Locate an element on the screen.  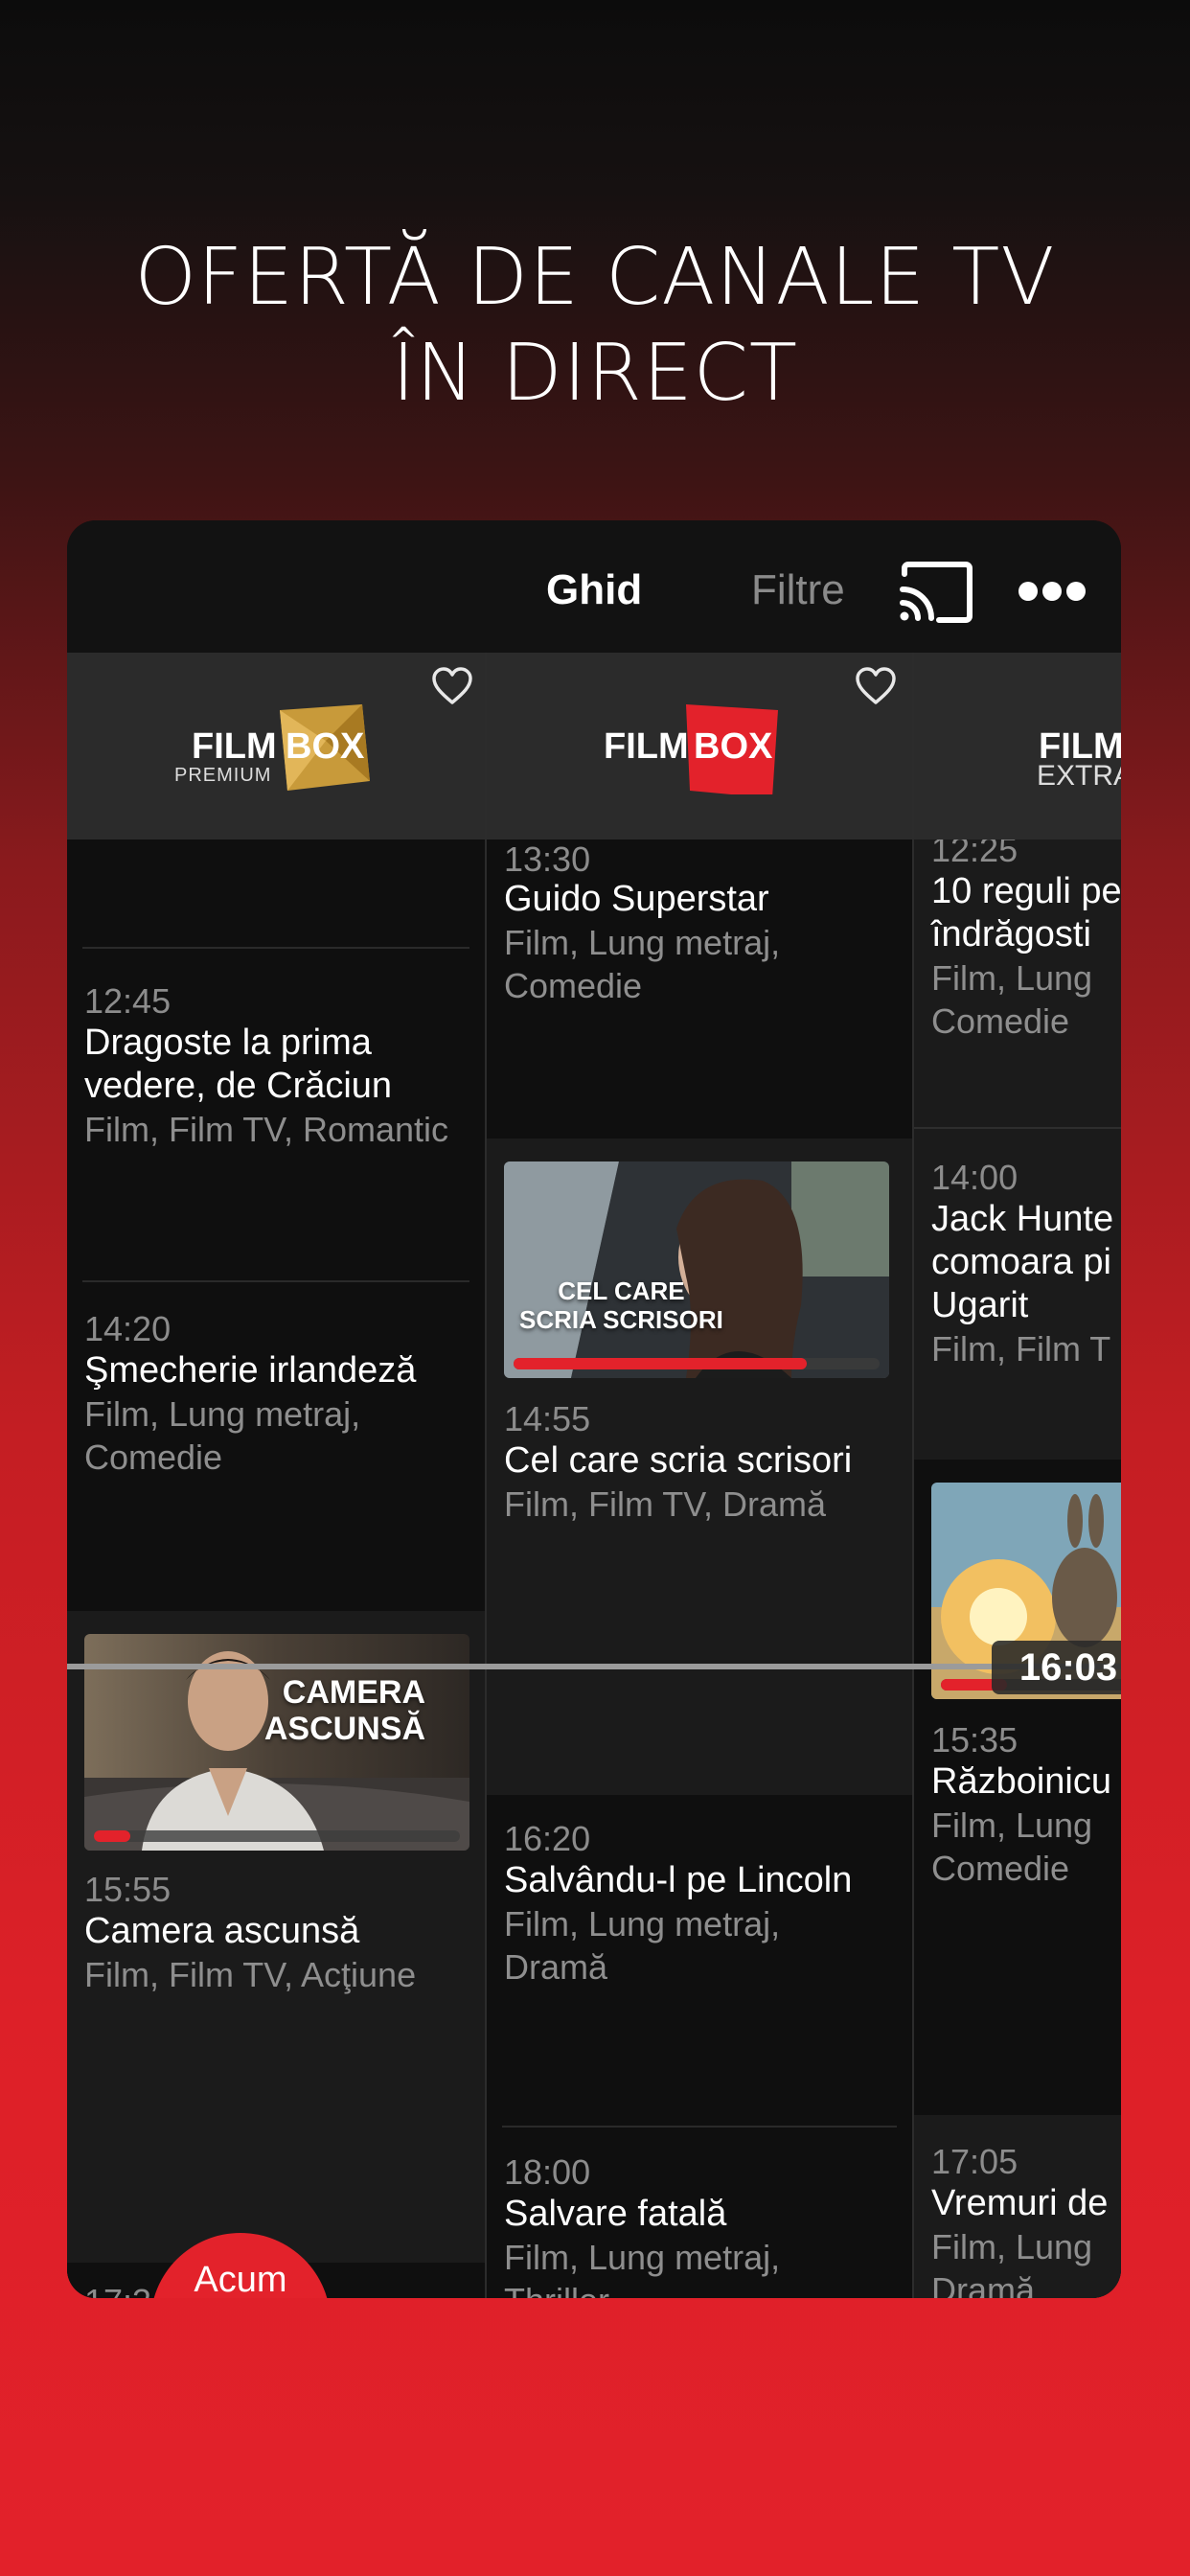
current-time-line is located at coordinates (594, 1667).